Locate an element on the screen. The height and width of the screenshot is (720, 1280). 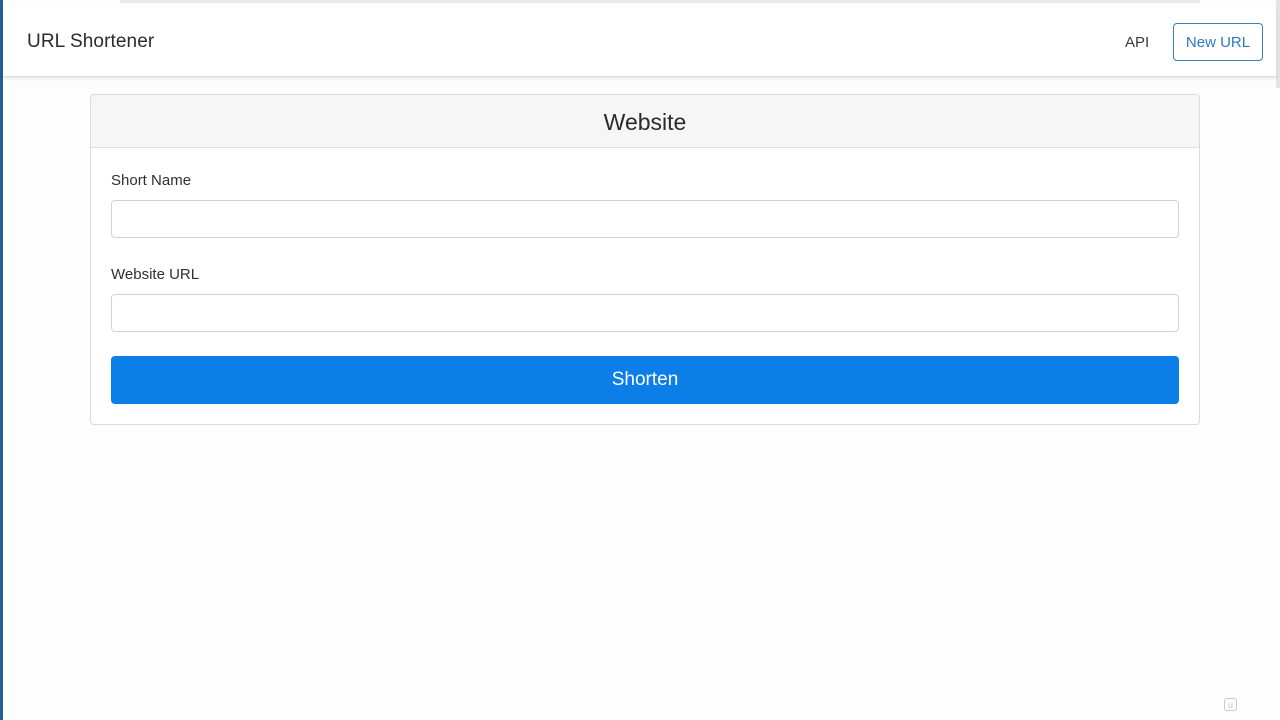
card-title: Website is located at coordinates (645, 121).